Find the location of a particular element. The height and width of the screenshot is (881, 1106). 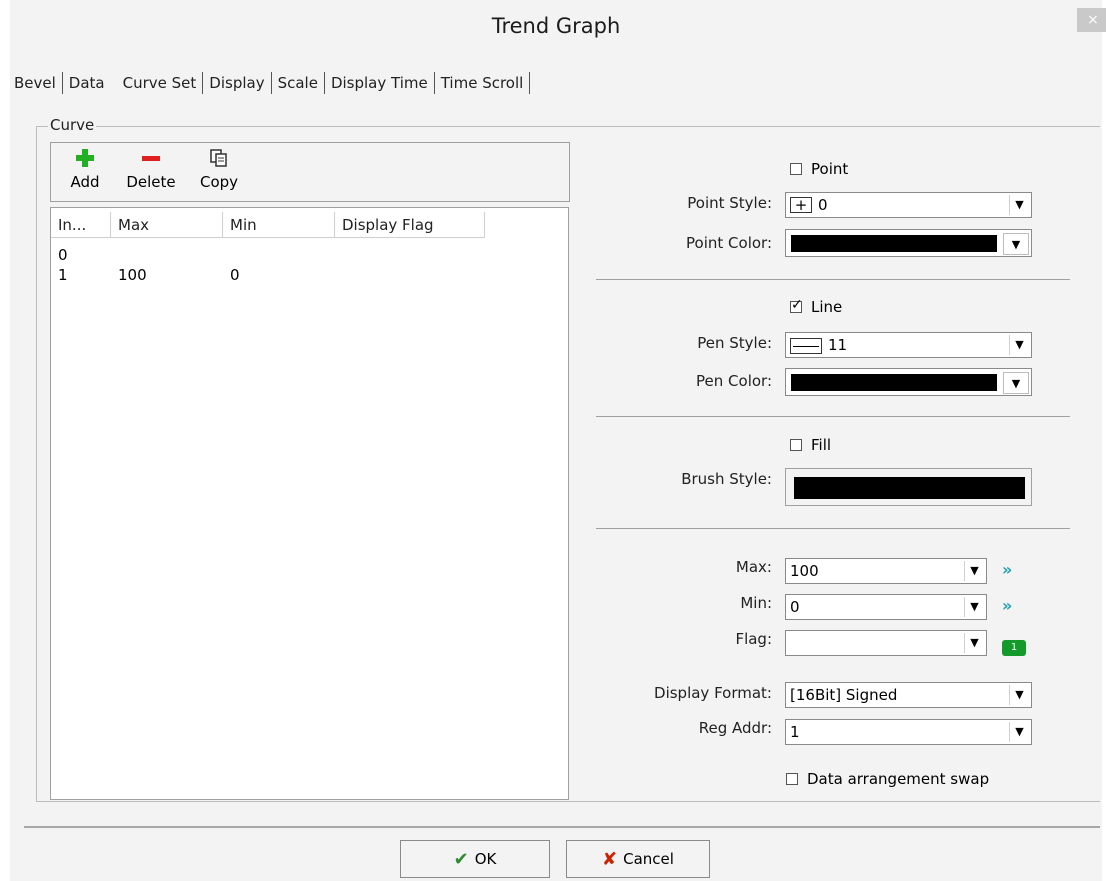

copy-icon is located at coordinates (219, 160).